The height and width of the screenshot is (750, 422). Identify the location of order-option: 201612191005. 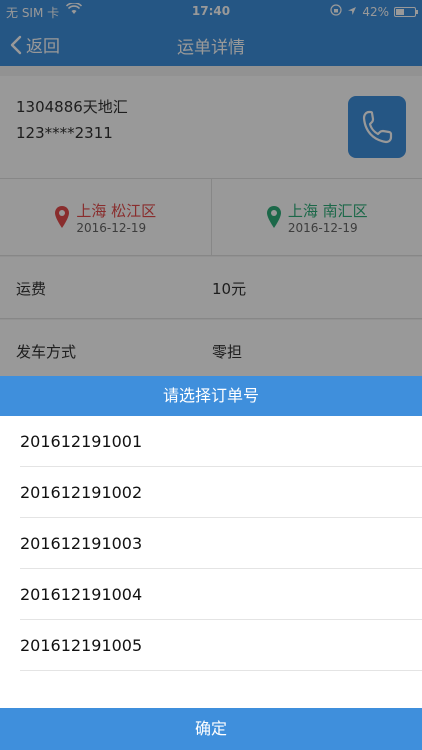
(221, 645).